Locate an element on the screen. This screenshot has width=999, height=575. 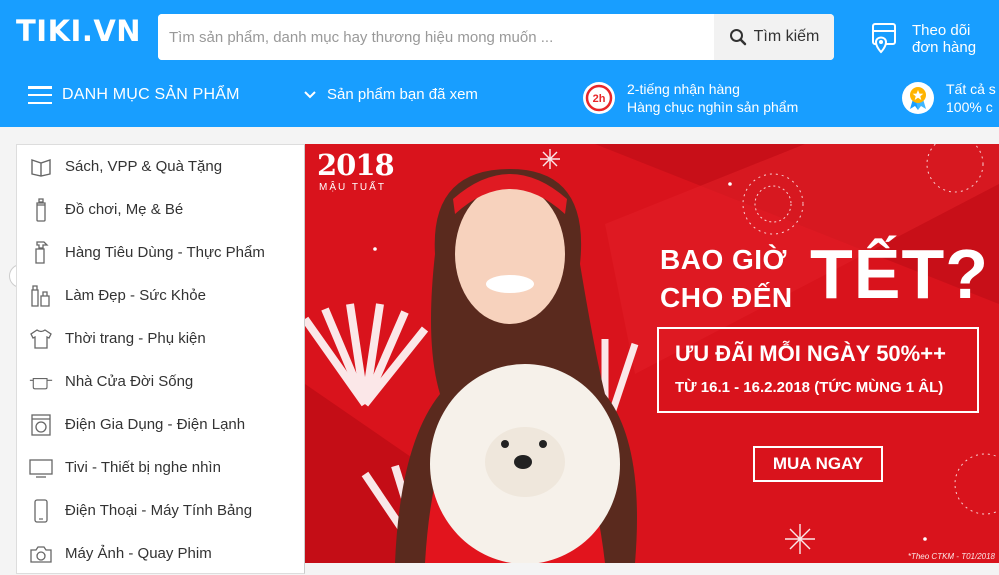
hamburger-icon is located at coordinates (40, 95).